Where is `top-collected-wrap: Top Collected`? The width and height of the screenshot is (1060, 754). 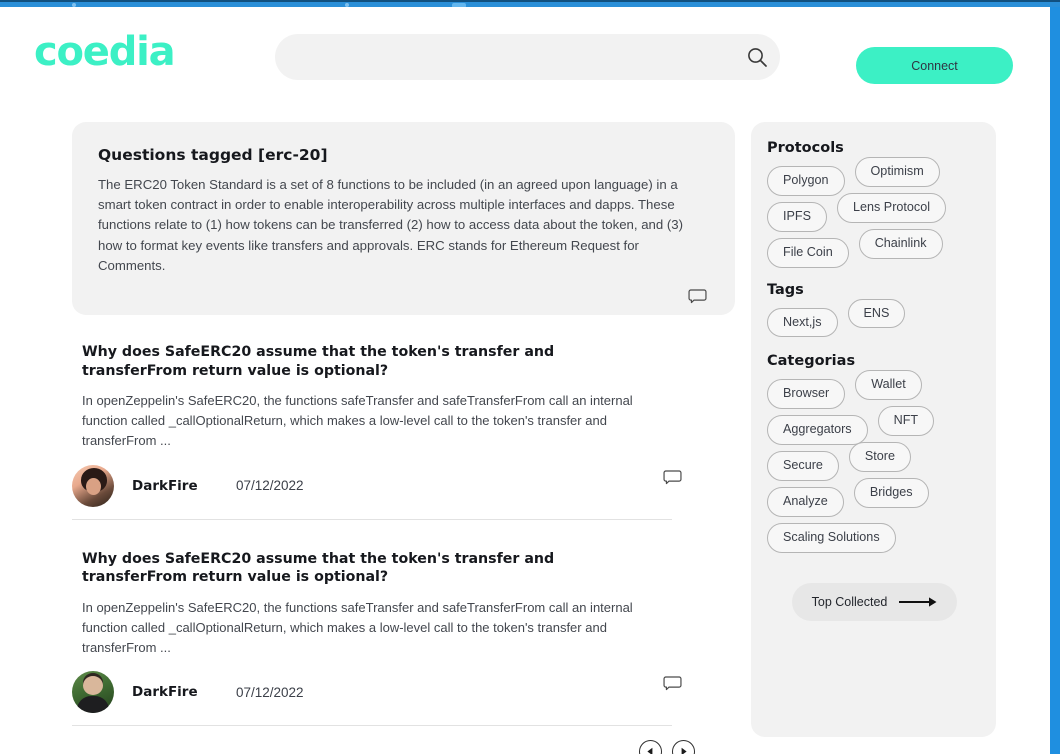 top-collected-wrap: Top Collected is located at coordinates (874, 601).